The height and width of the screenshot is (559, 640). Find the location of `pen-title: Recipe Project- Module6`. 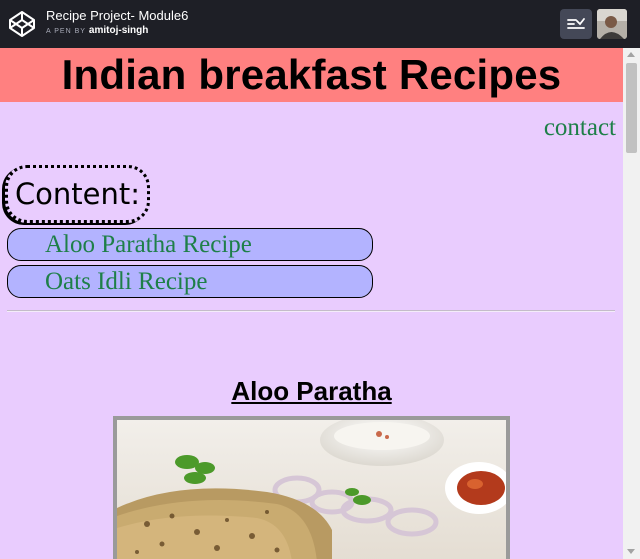

pen-title: Recipe Project- Module6 is located at coordinates (117, 16).